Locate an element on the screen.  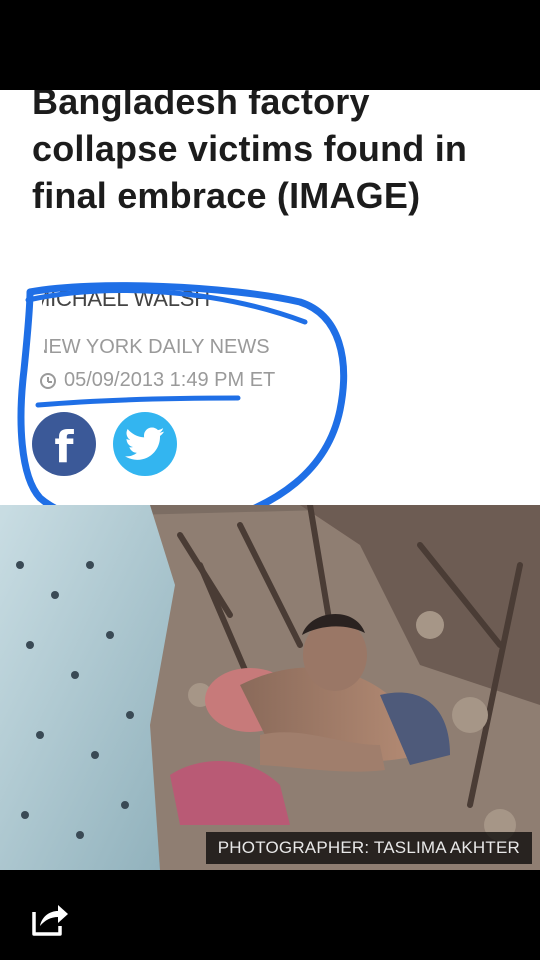
author-name: MICHAEL WALSH is located at coordinates (121, 298).